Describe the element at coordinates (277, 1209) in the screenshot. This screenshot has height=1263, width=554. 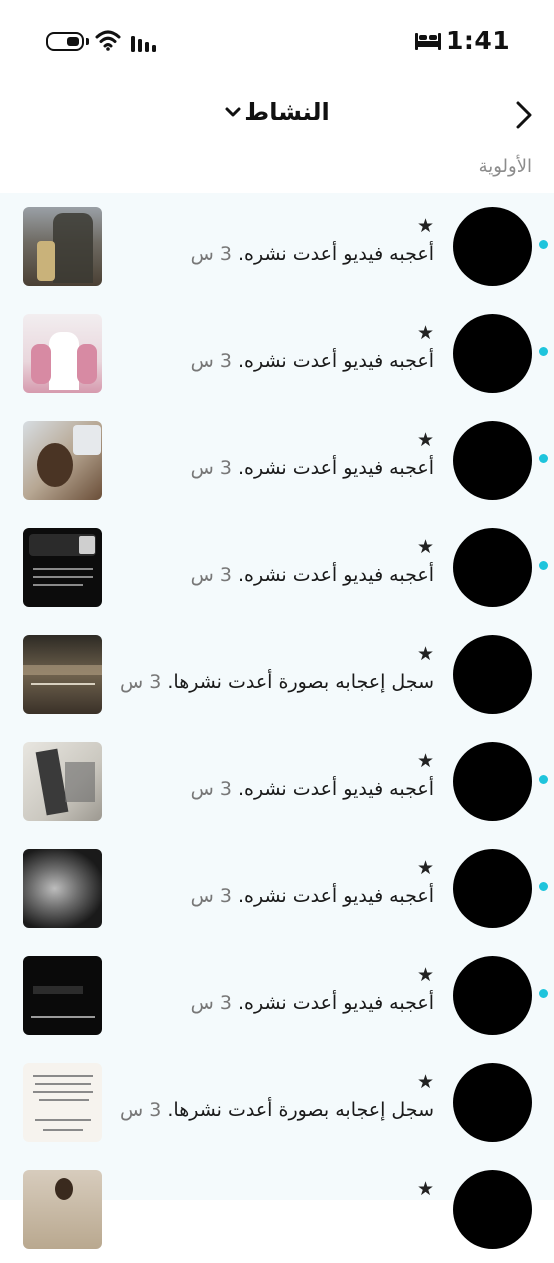
I see `list-item: ★` at that location.